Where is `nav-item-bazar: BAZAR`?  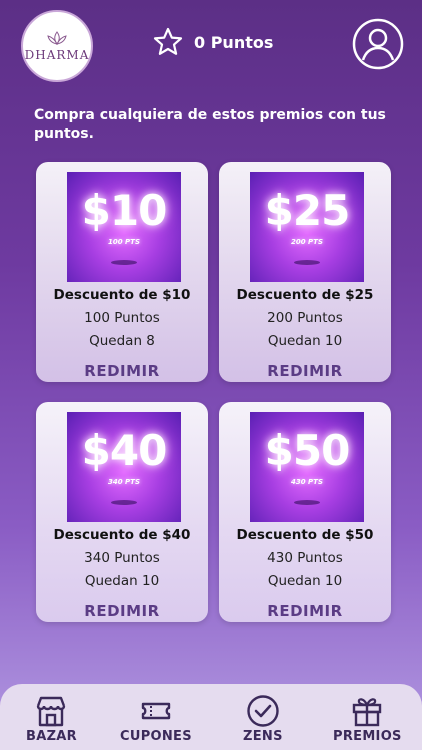 nav-item-bazar: BAZAR is located at coordinates (51, 719).